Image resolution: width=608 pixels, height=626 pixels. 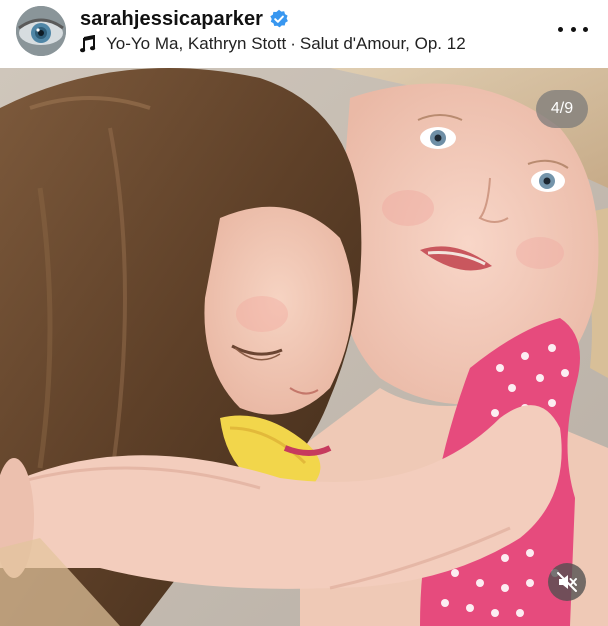 I want to click on carousel-counter: 4/9, so click(x=562, y=109).